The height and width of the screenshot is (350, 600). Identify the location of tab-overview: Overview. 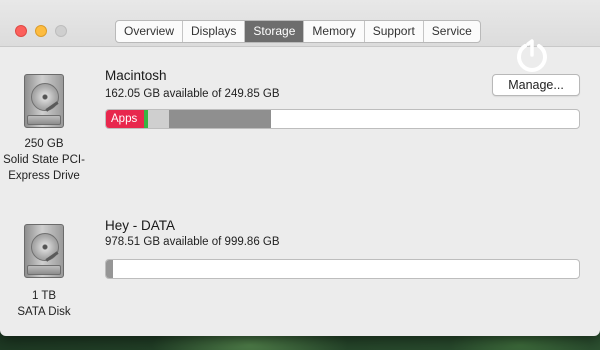
(150, 31).